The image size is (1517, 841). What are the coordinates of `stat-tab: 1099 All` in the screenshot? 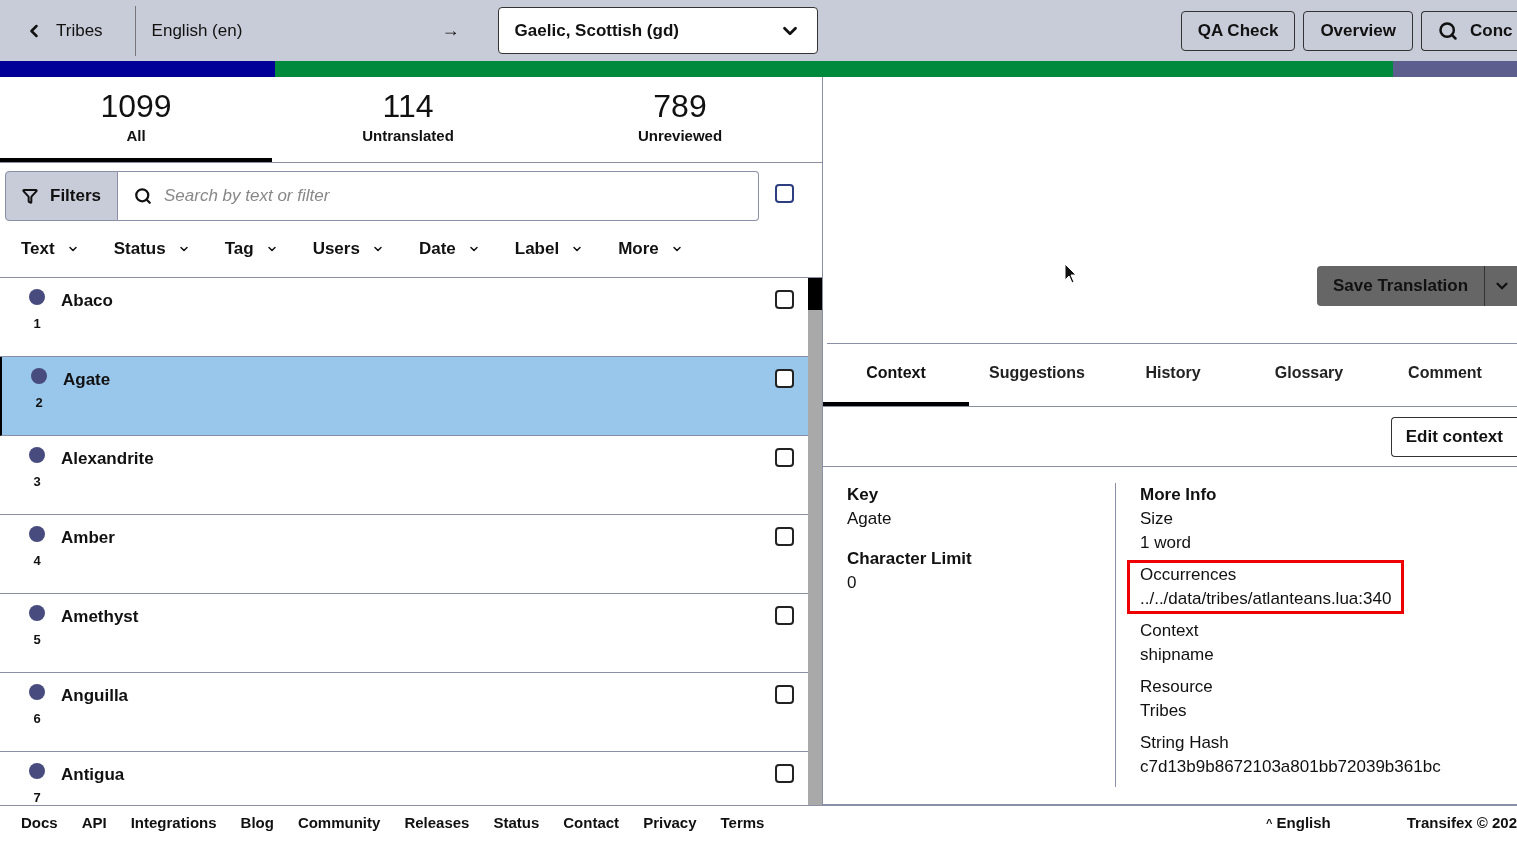 It's located at (136, 119).